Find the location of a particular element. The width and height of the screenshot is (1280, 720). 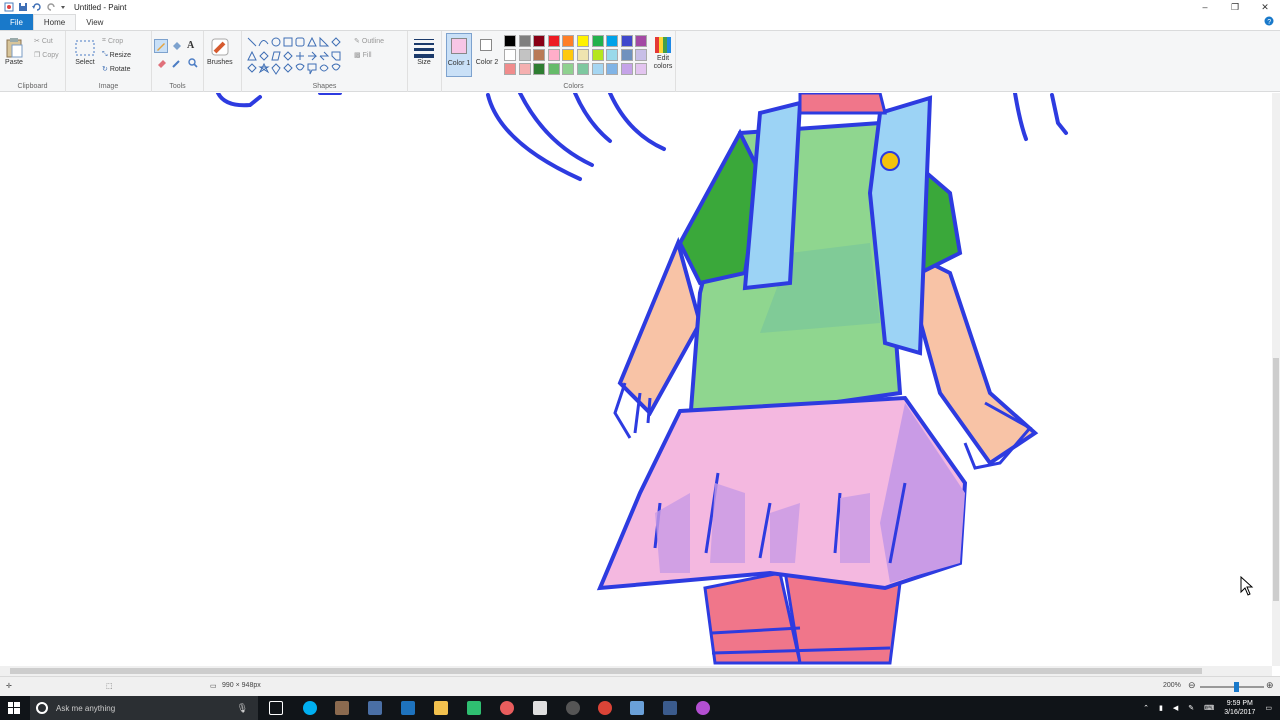

windows-start-button is located at coordinates (14, 709).